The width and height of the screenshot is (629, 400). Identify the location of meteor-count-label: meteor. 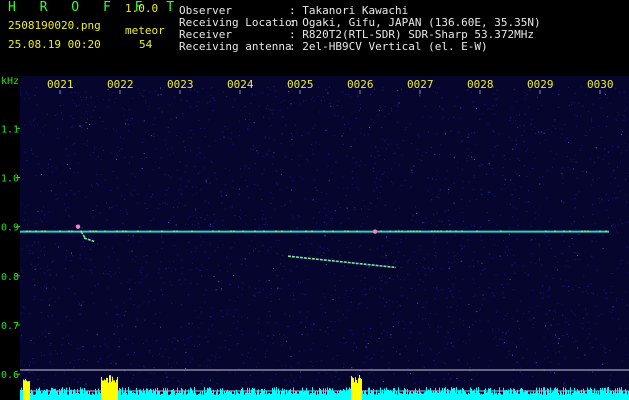
(145, 30).